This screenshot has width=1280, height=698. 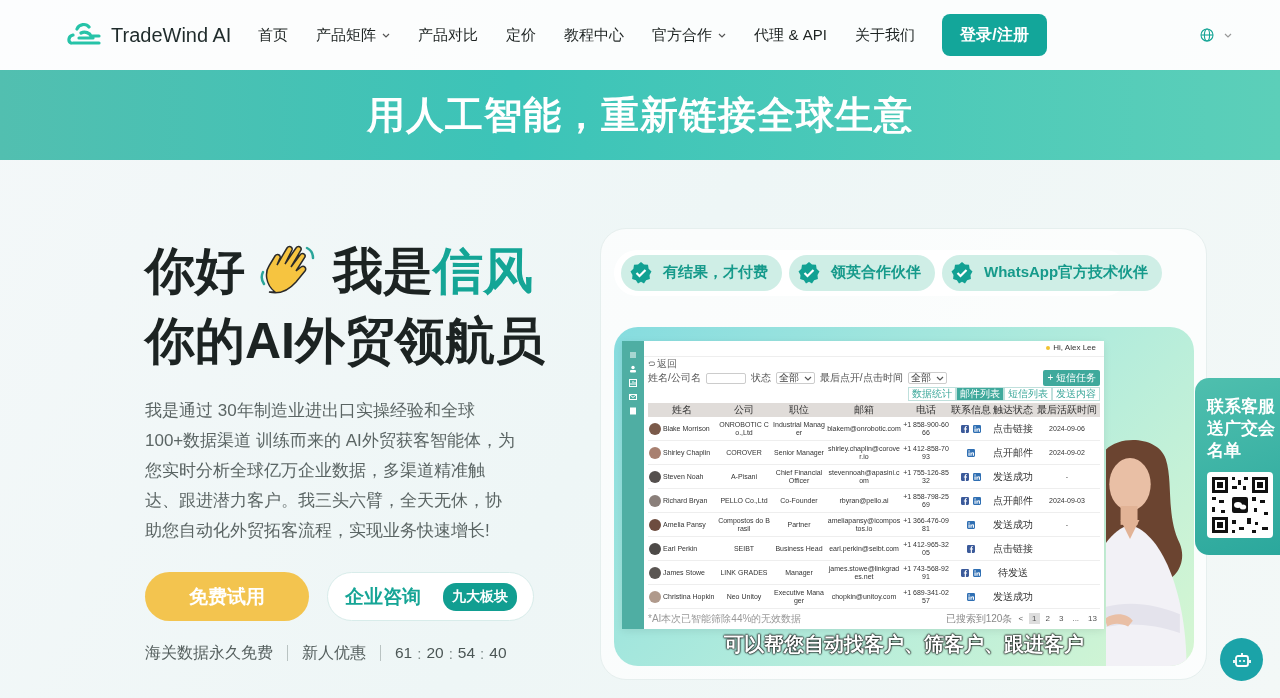 What do you see at coordinates (479, 596) in the screenshot?
I see `modules-badge: 九大板块` at bounding box center [479, 596].